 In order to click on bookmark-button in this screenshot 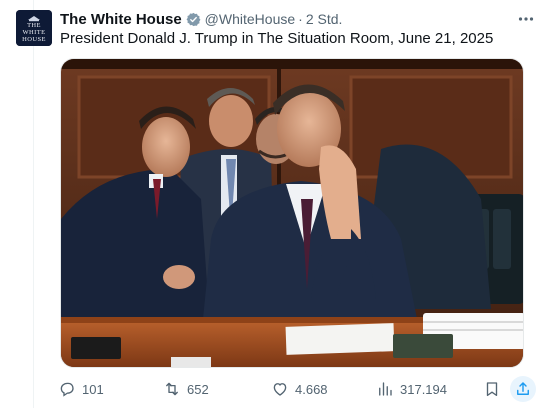, I will do `click(492, 389)`.